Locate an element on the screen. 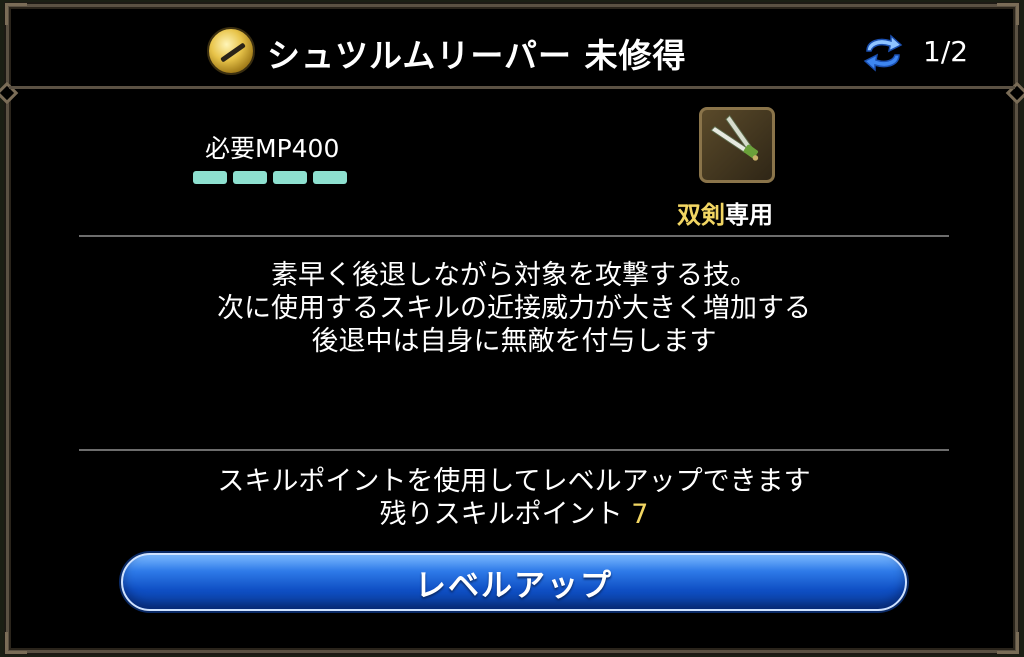 This screenshot has width=1024, height=657. description-line: 次に使用するスキルの近接威力が大きく増加する is located at coordinates (514, 308).